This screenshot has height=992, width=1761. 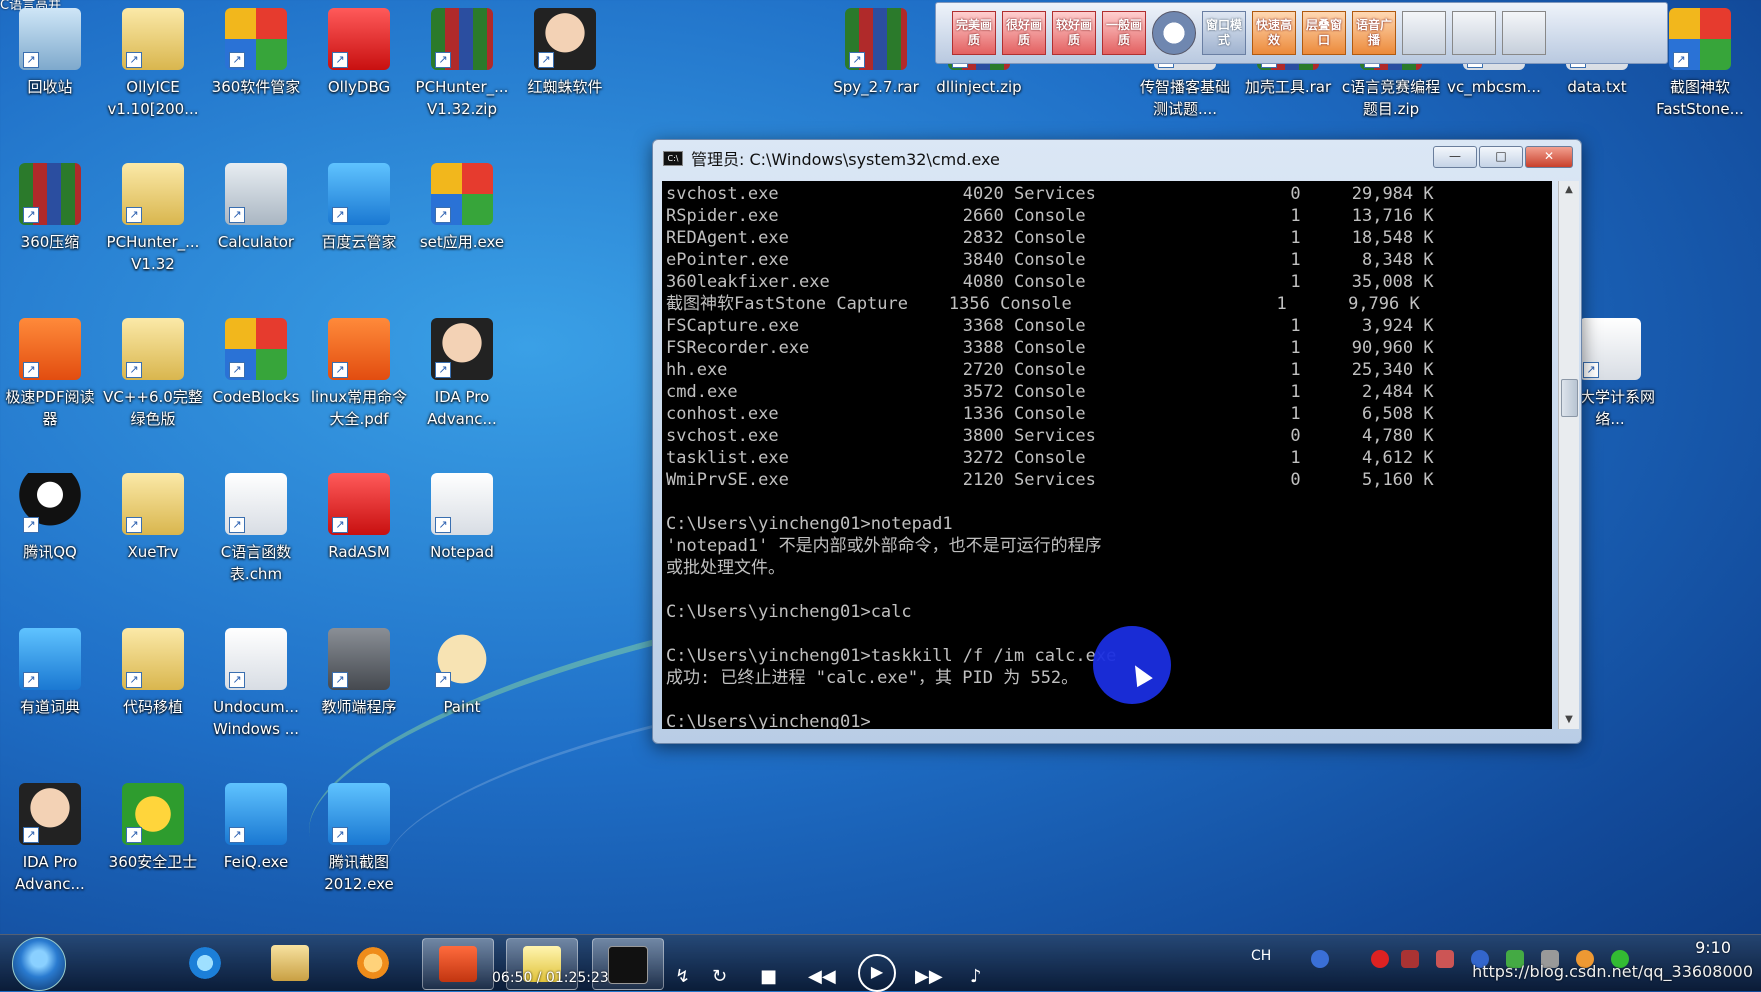 I want to click on scroll-thumb, so click(x=1569, y=398).